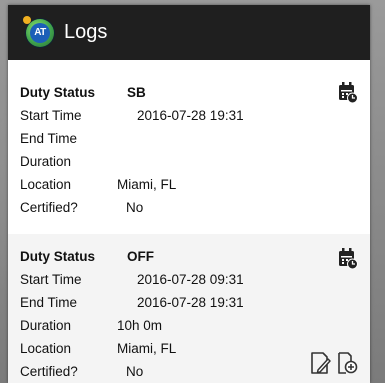 This screenshot has width=385, height=383. I want to click on end-time-value: 2016-07-28 19:31, so click(190, 302).